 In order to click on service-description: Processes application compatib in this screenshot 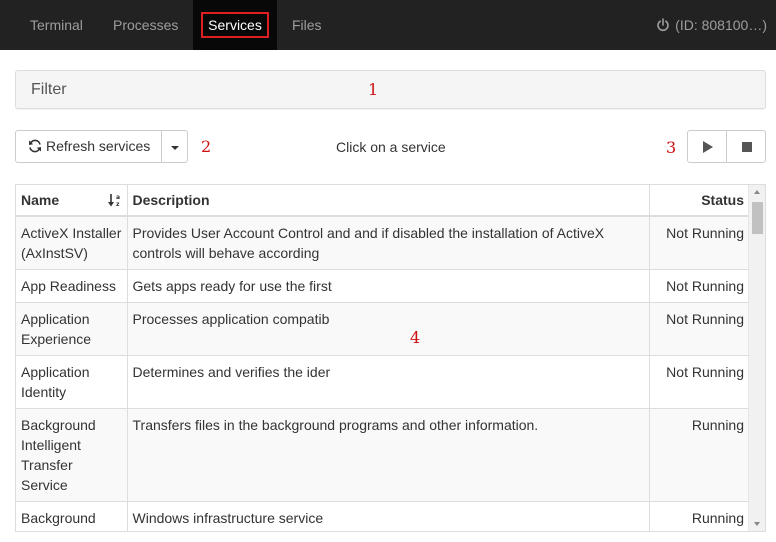, I will do `click(388, 329)`.